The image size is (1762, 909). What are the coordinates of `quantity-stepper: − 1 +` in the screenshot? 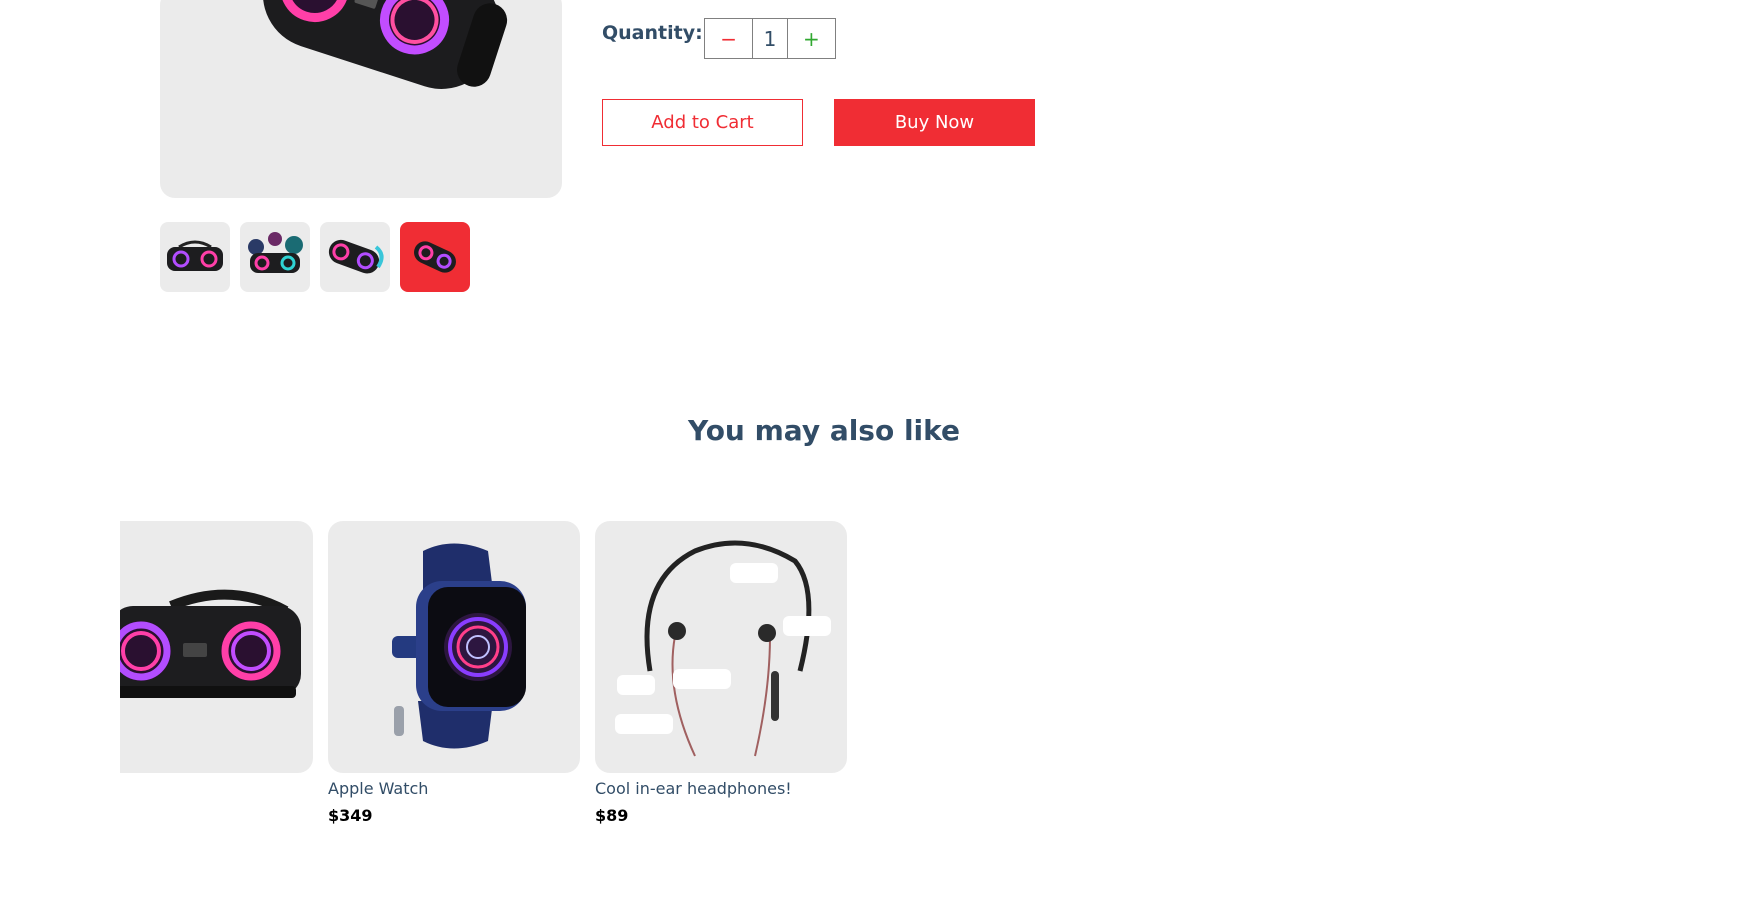 It's located at (770, 38).